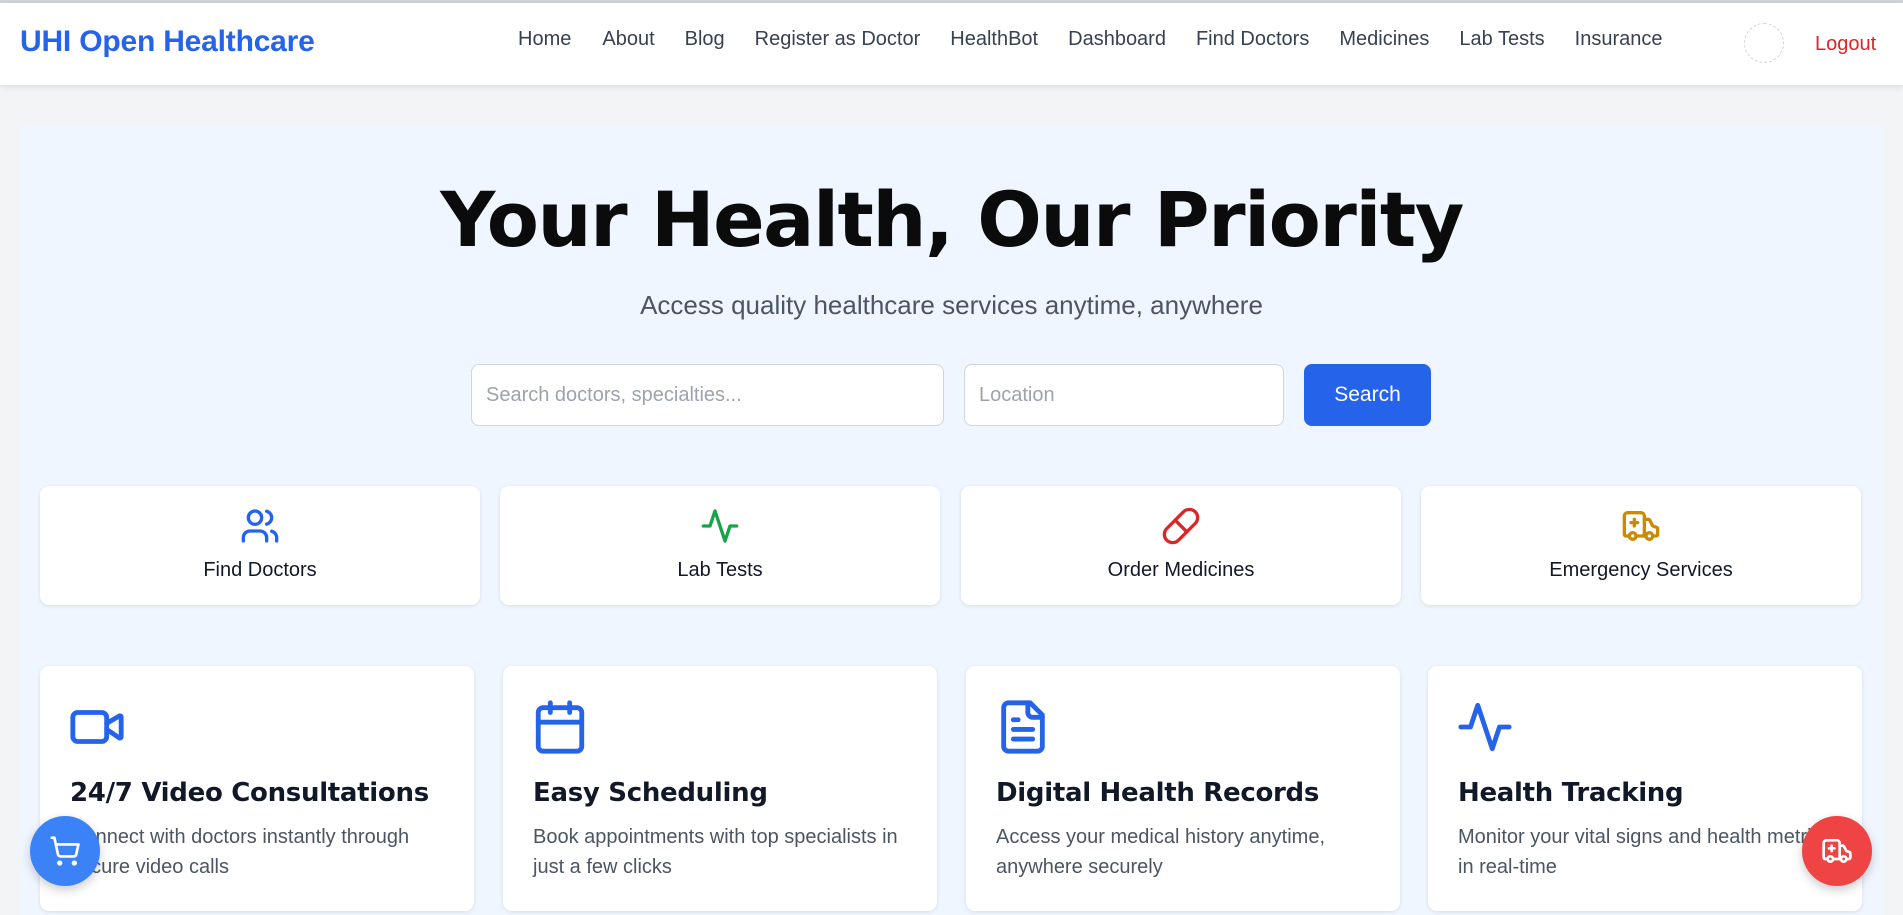 Image resolution: width=1903 pixels, height=915 pixels. What do you see at coordinates (1158, 793) in the screenshot?
I see `feature-title: Digital Health Records` at bounding box center [1158, 793].